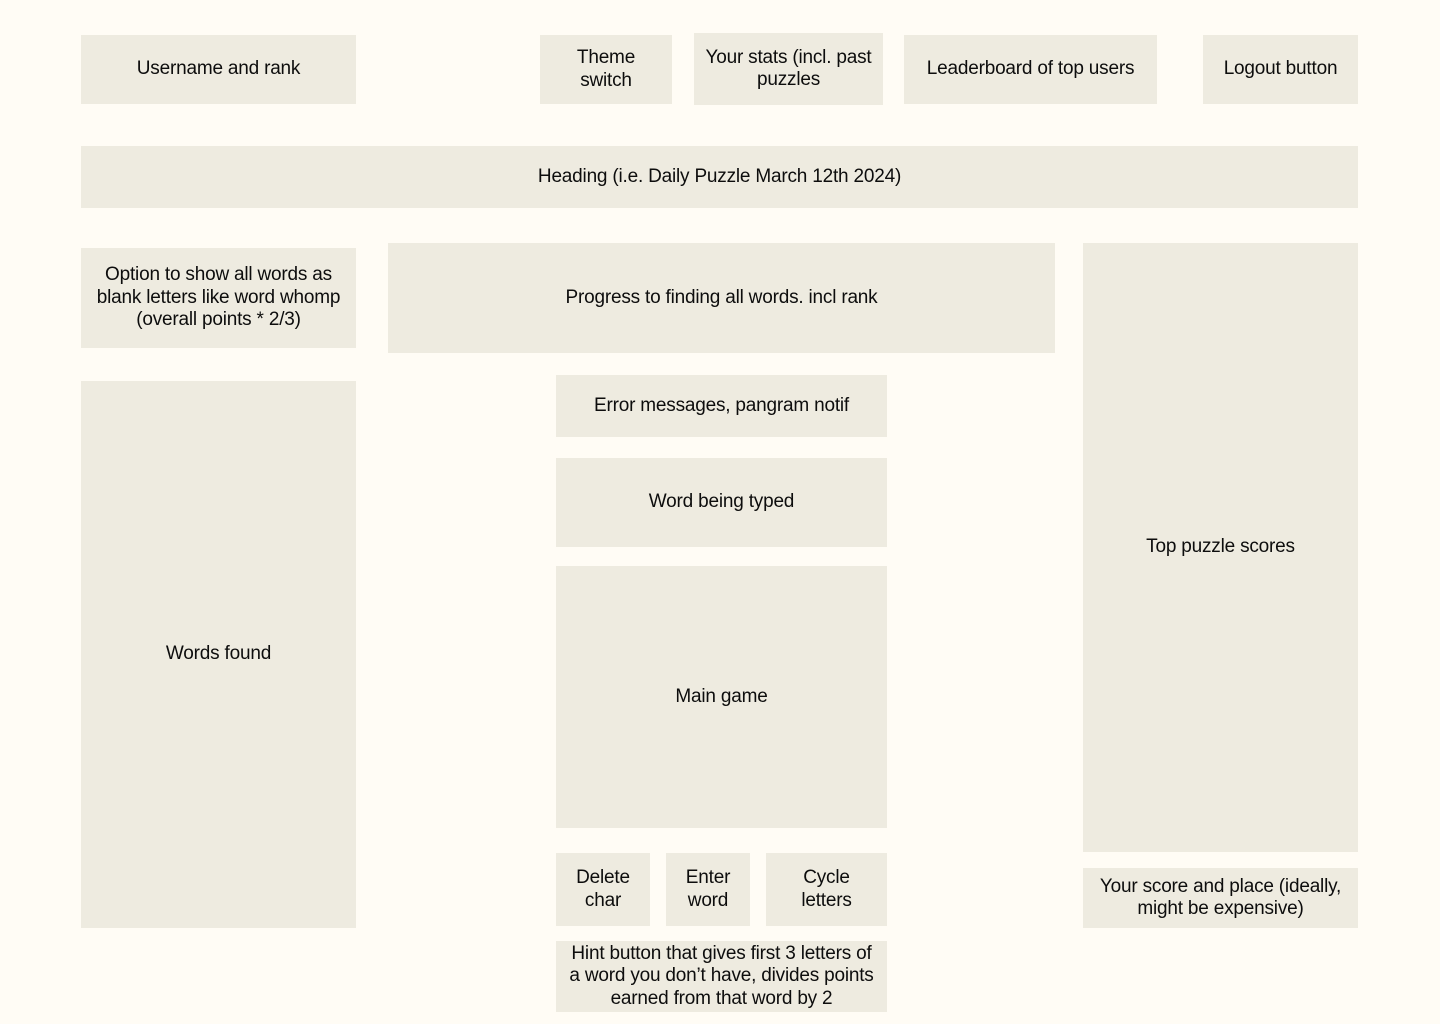 The width and height of the screenshot is (1440, 1024). I want to click on cycle-letters-button: Cycle letters, so click(826, 889).